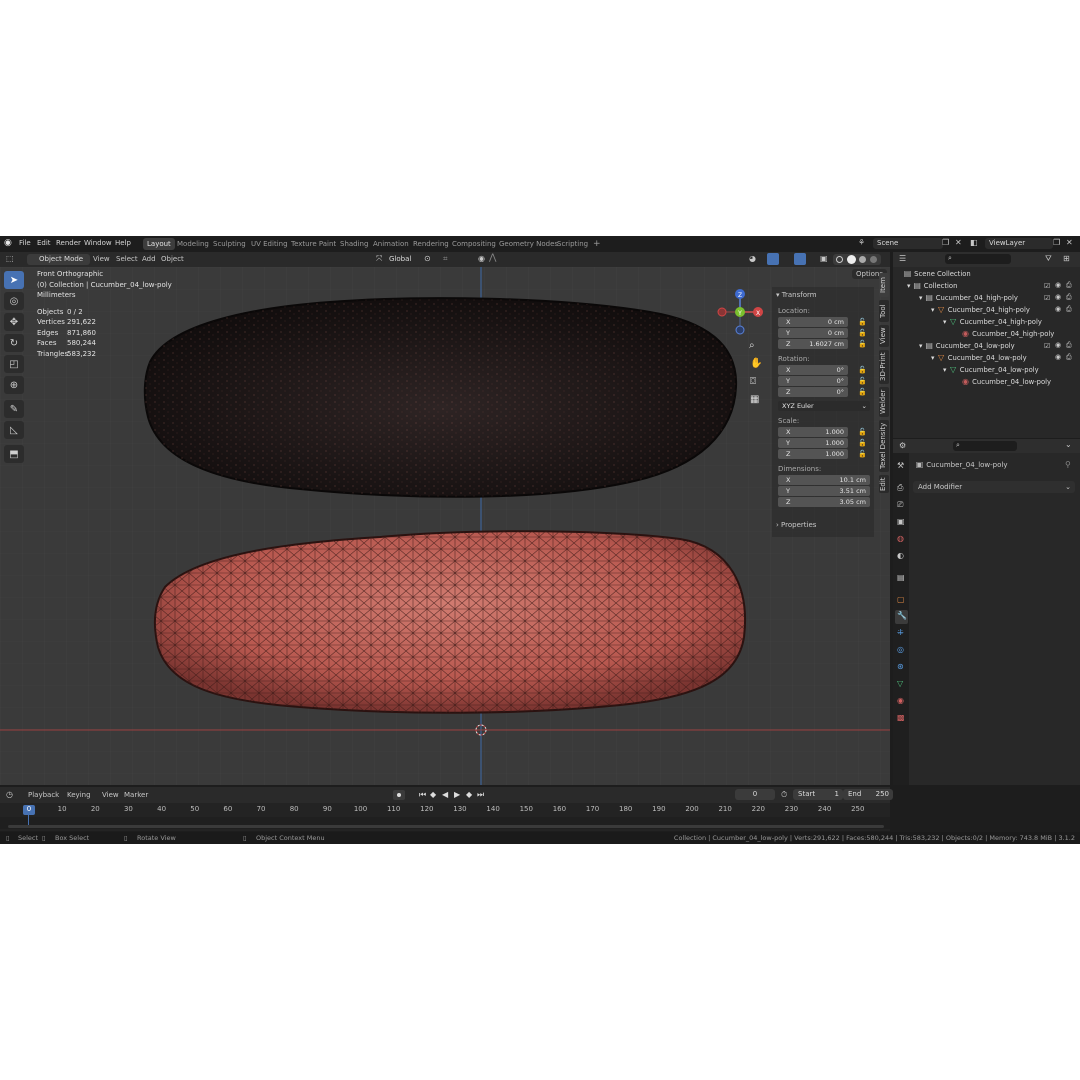 Image resolution: width=1080 pixels, height=1080 pixels. I want to click on menu-select: Select, so click(127, 259).